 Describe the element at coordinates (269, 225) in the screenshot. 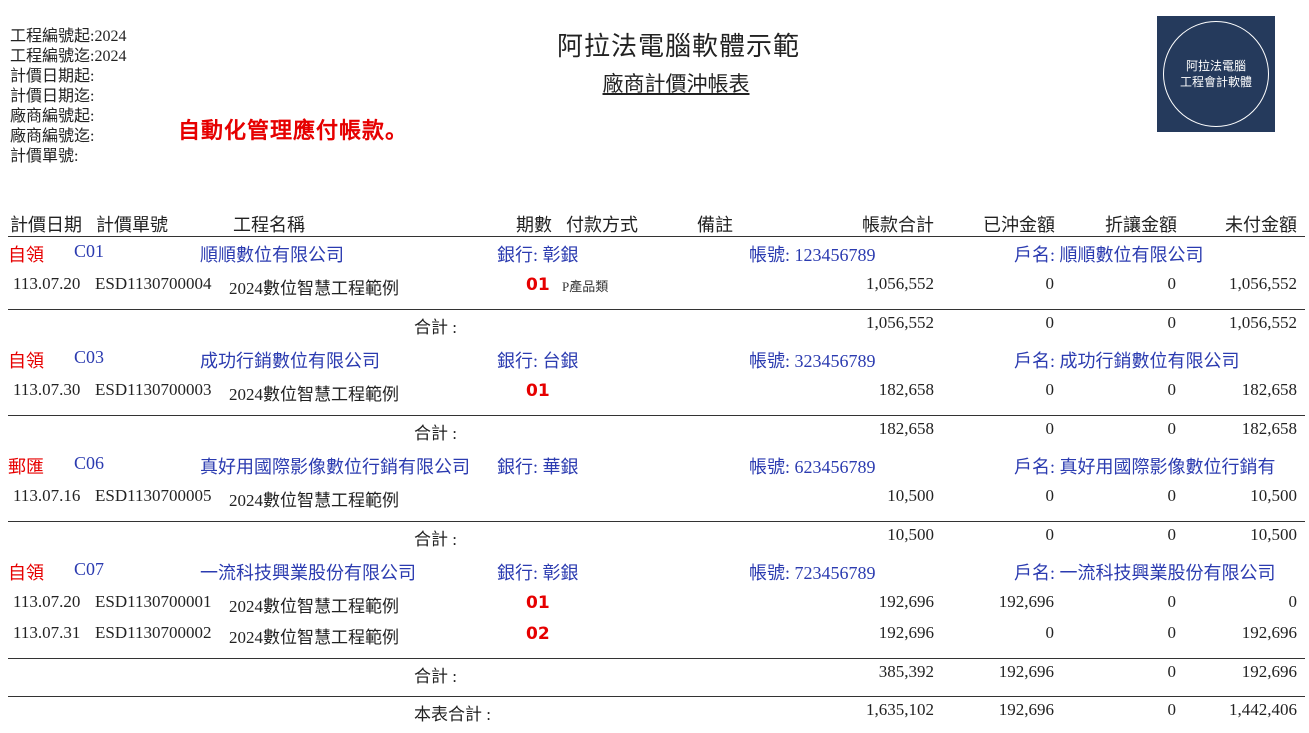

I see `col-project: 工程名稱` at that location.